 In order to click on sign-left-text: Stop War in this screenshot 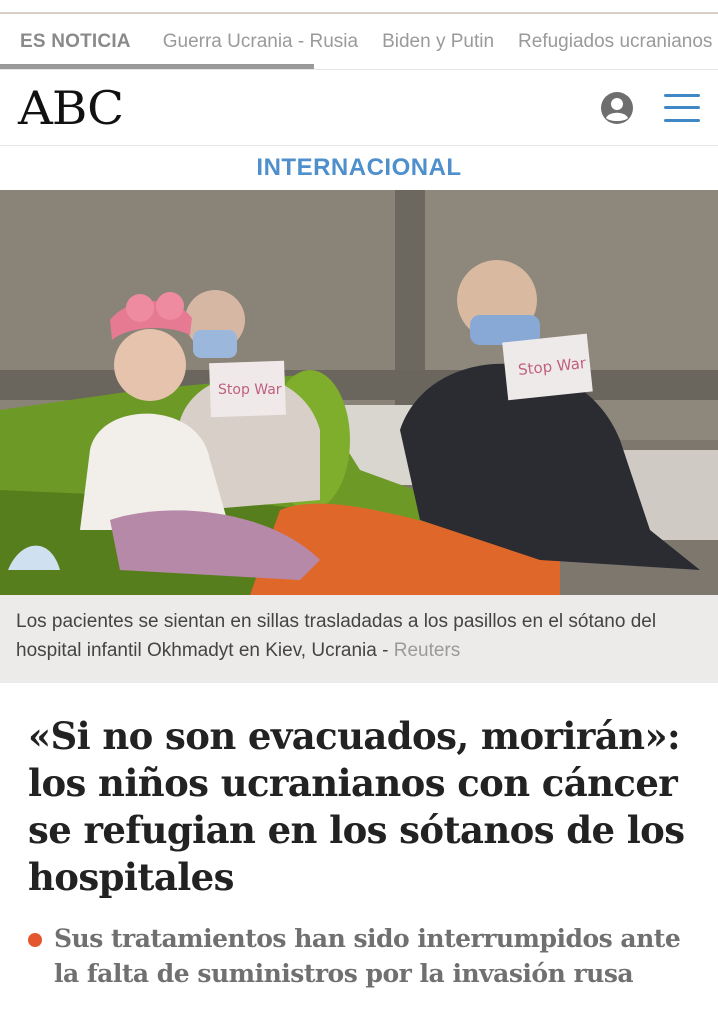, I will do `click(250, 390)`.